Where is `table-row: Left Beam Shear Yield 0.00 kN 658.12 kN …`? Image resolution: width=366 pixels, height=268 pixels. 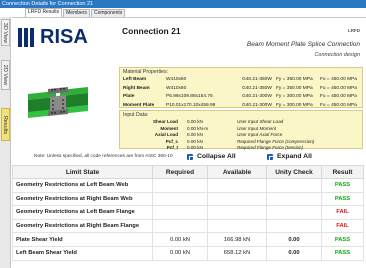 table-row: Left Beam Shear Yield 0.00 kN 658.12 kN … is located at coordinates (188, 253).